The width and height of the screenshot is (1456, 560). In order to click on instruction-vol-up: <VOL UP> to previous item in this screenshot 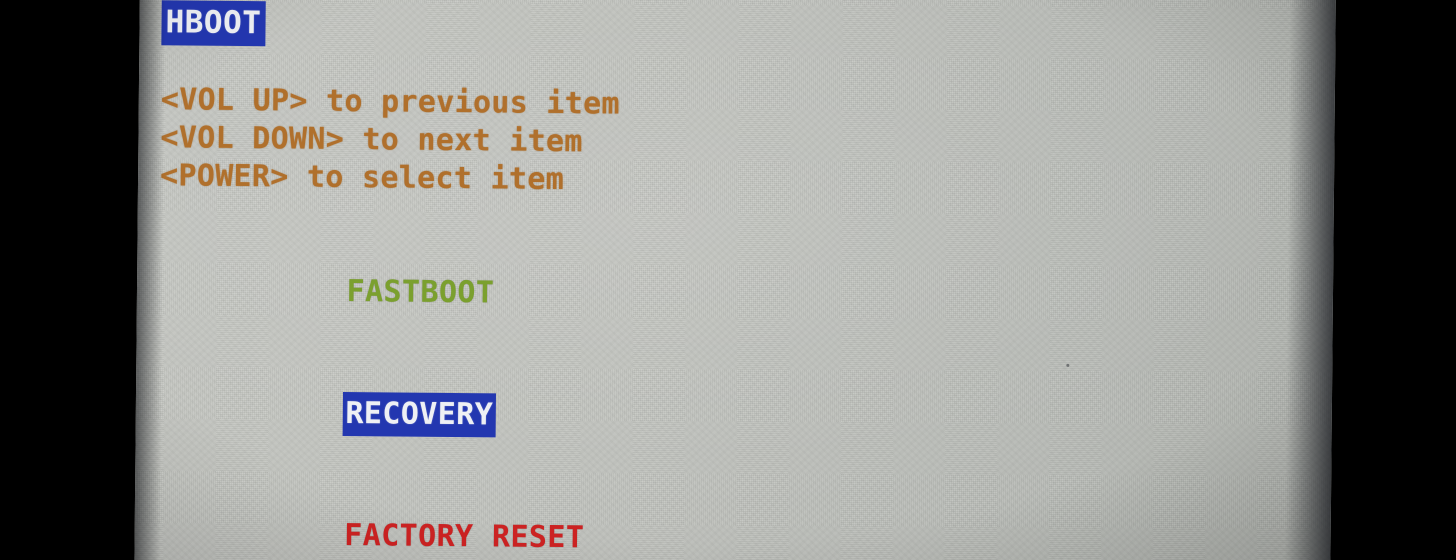, I will do `click(390, 102)`.